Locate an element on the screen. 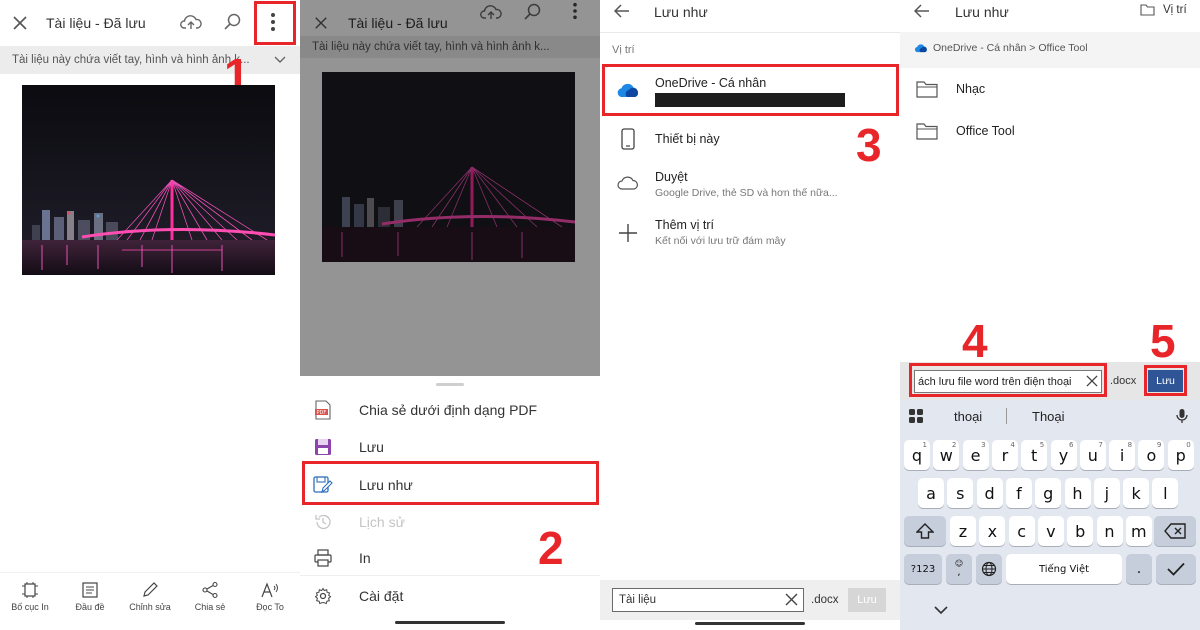 The width and height of the screenshot is (1200, 630). clear-icon is located at coordinates (791, 599).